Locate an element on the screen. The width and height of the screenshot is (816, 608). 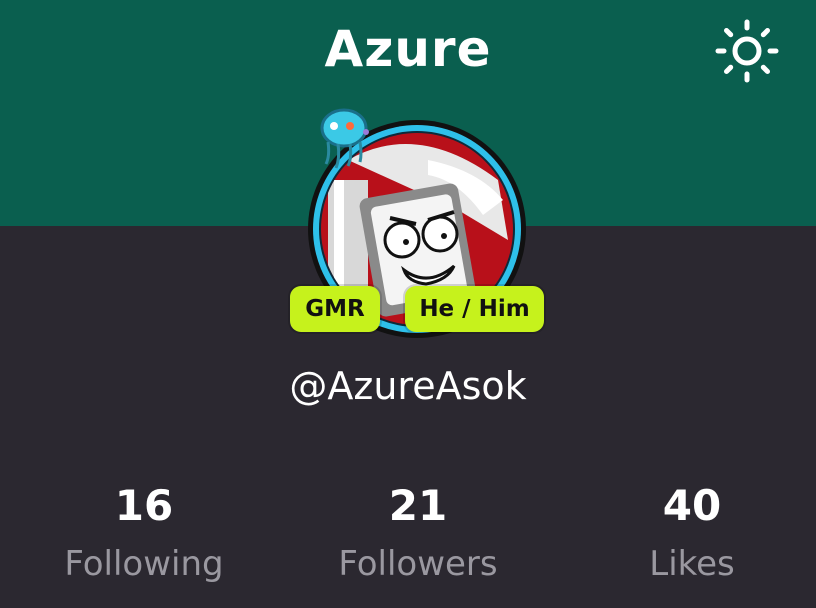
theme-toggle-button is located at coordinates (747, 51).